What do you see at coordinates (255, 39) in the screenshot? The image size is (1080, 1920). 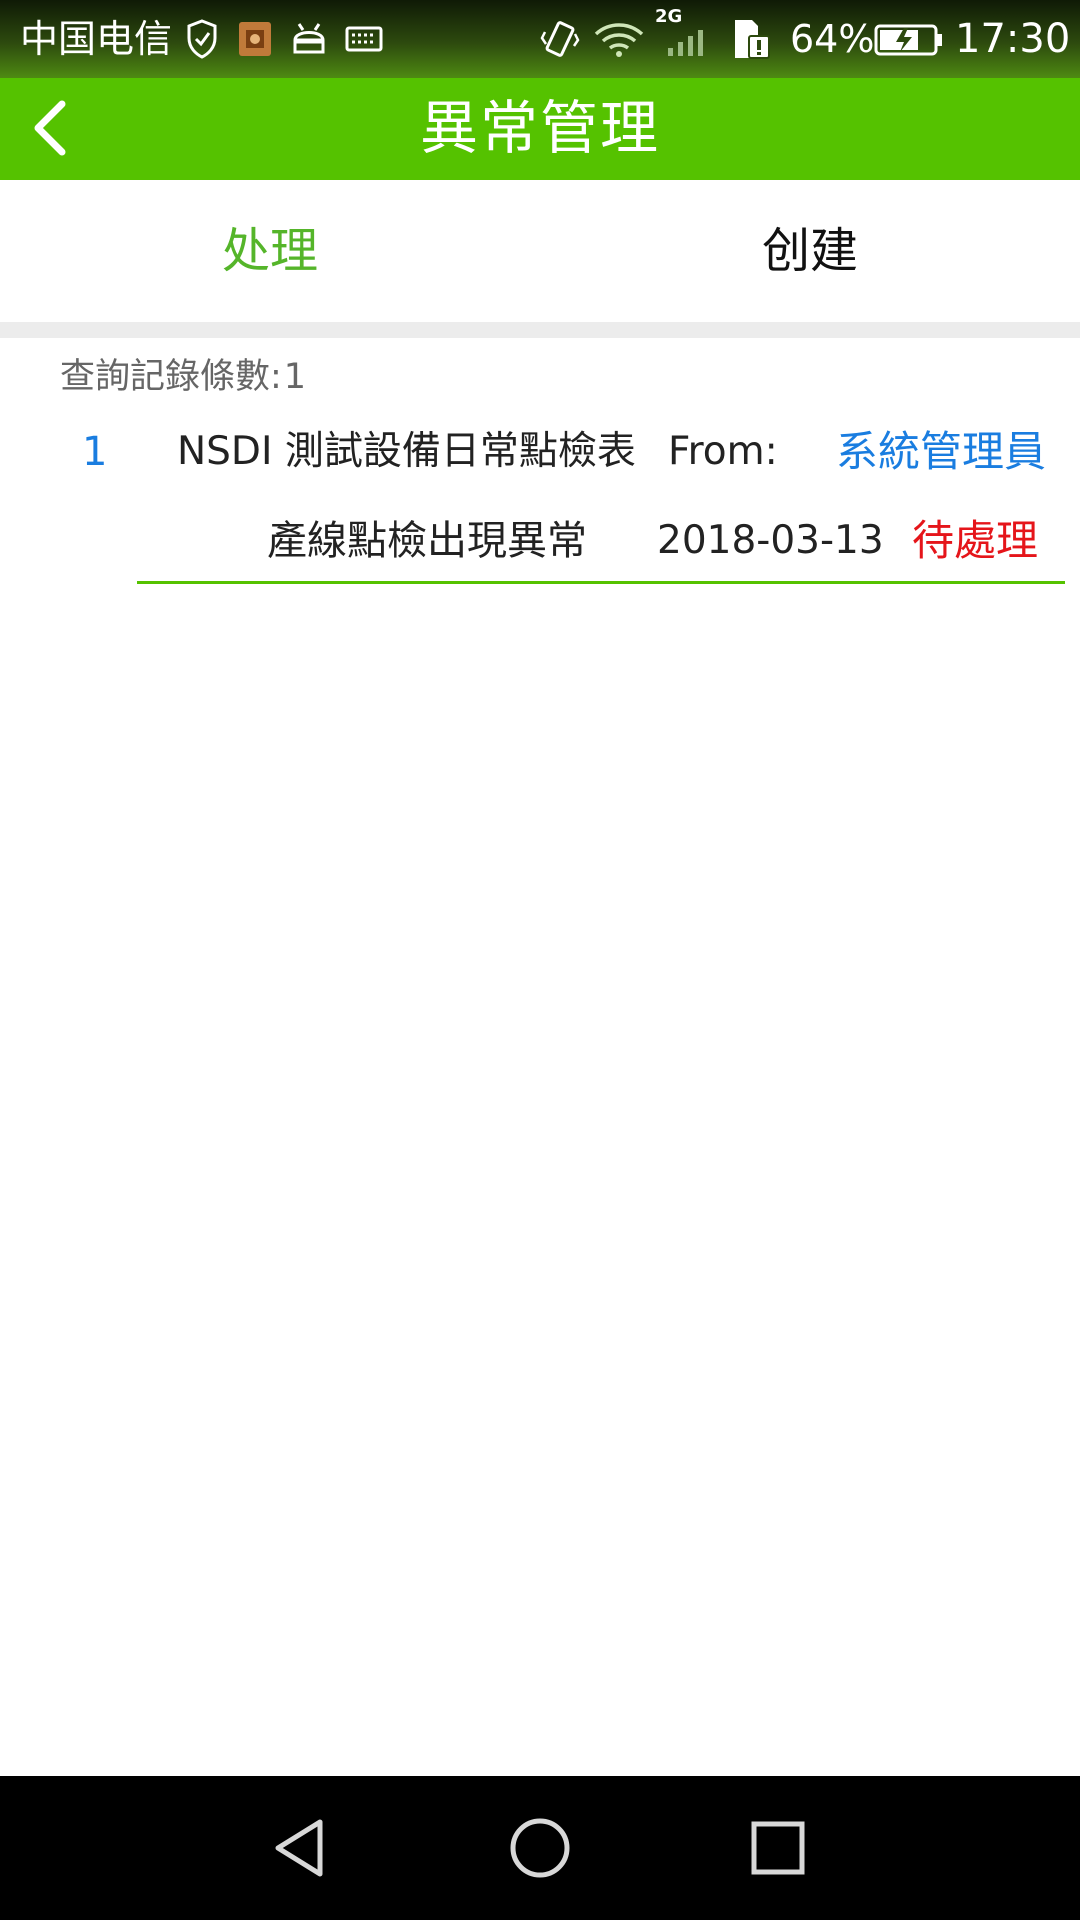 I see `app-notification-icon` at bounding box center [255, 39].